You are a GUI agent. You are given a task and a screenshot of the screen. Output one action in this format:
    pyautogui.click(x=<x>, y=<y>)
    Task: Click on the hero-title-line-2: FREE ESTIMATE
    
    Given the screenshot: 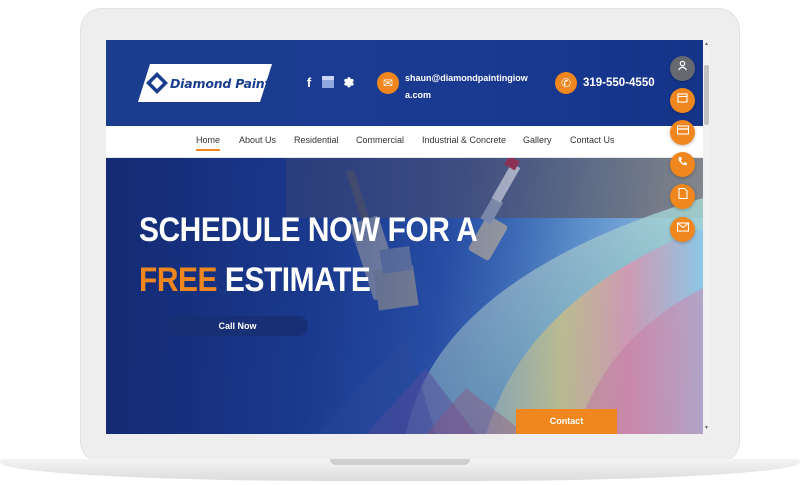 What is the action you would take?
    pyautogui.click(x=255, y=280)
    